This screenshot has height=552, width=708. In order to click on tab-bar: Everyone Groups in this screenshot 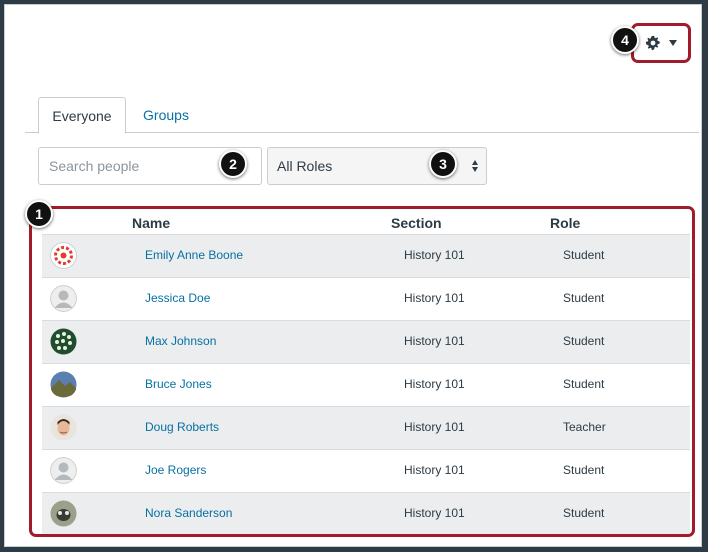, I will do `click(362, 115)`.